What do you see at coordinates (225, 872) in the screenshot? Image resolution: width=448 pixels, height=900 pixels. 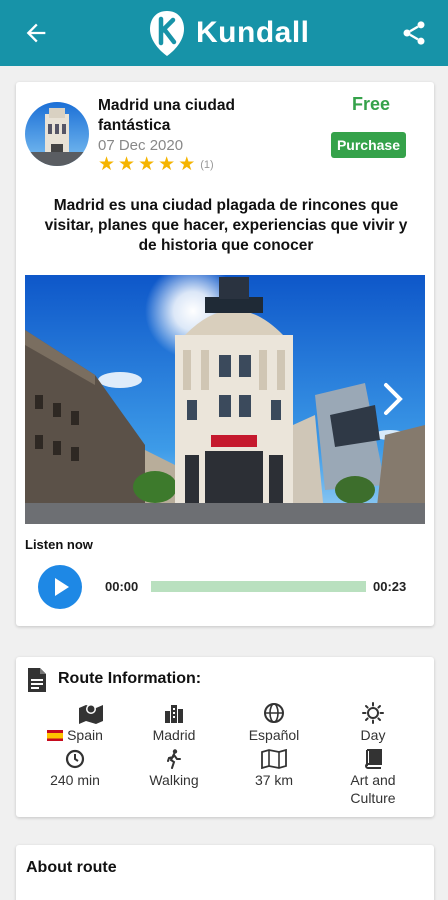 I see `about-route-card: About route` at bounding box center [225, 872].